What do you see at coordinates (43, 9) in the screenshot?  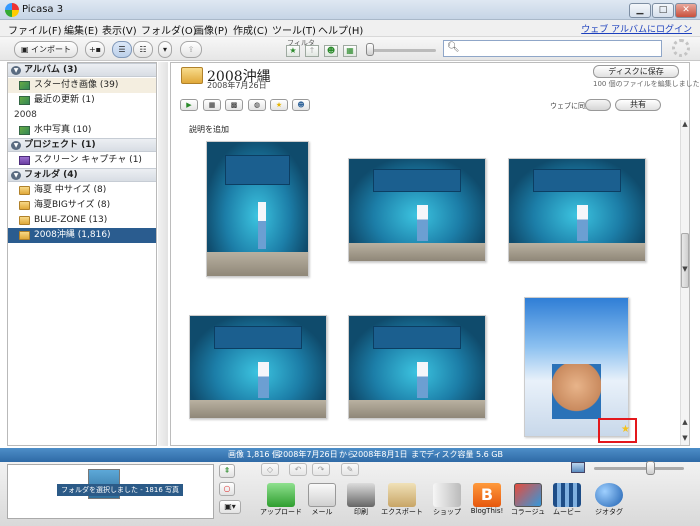 I see `window-title: Picasa 3` at bounding box center [43, 9].